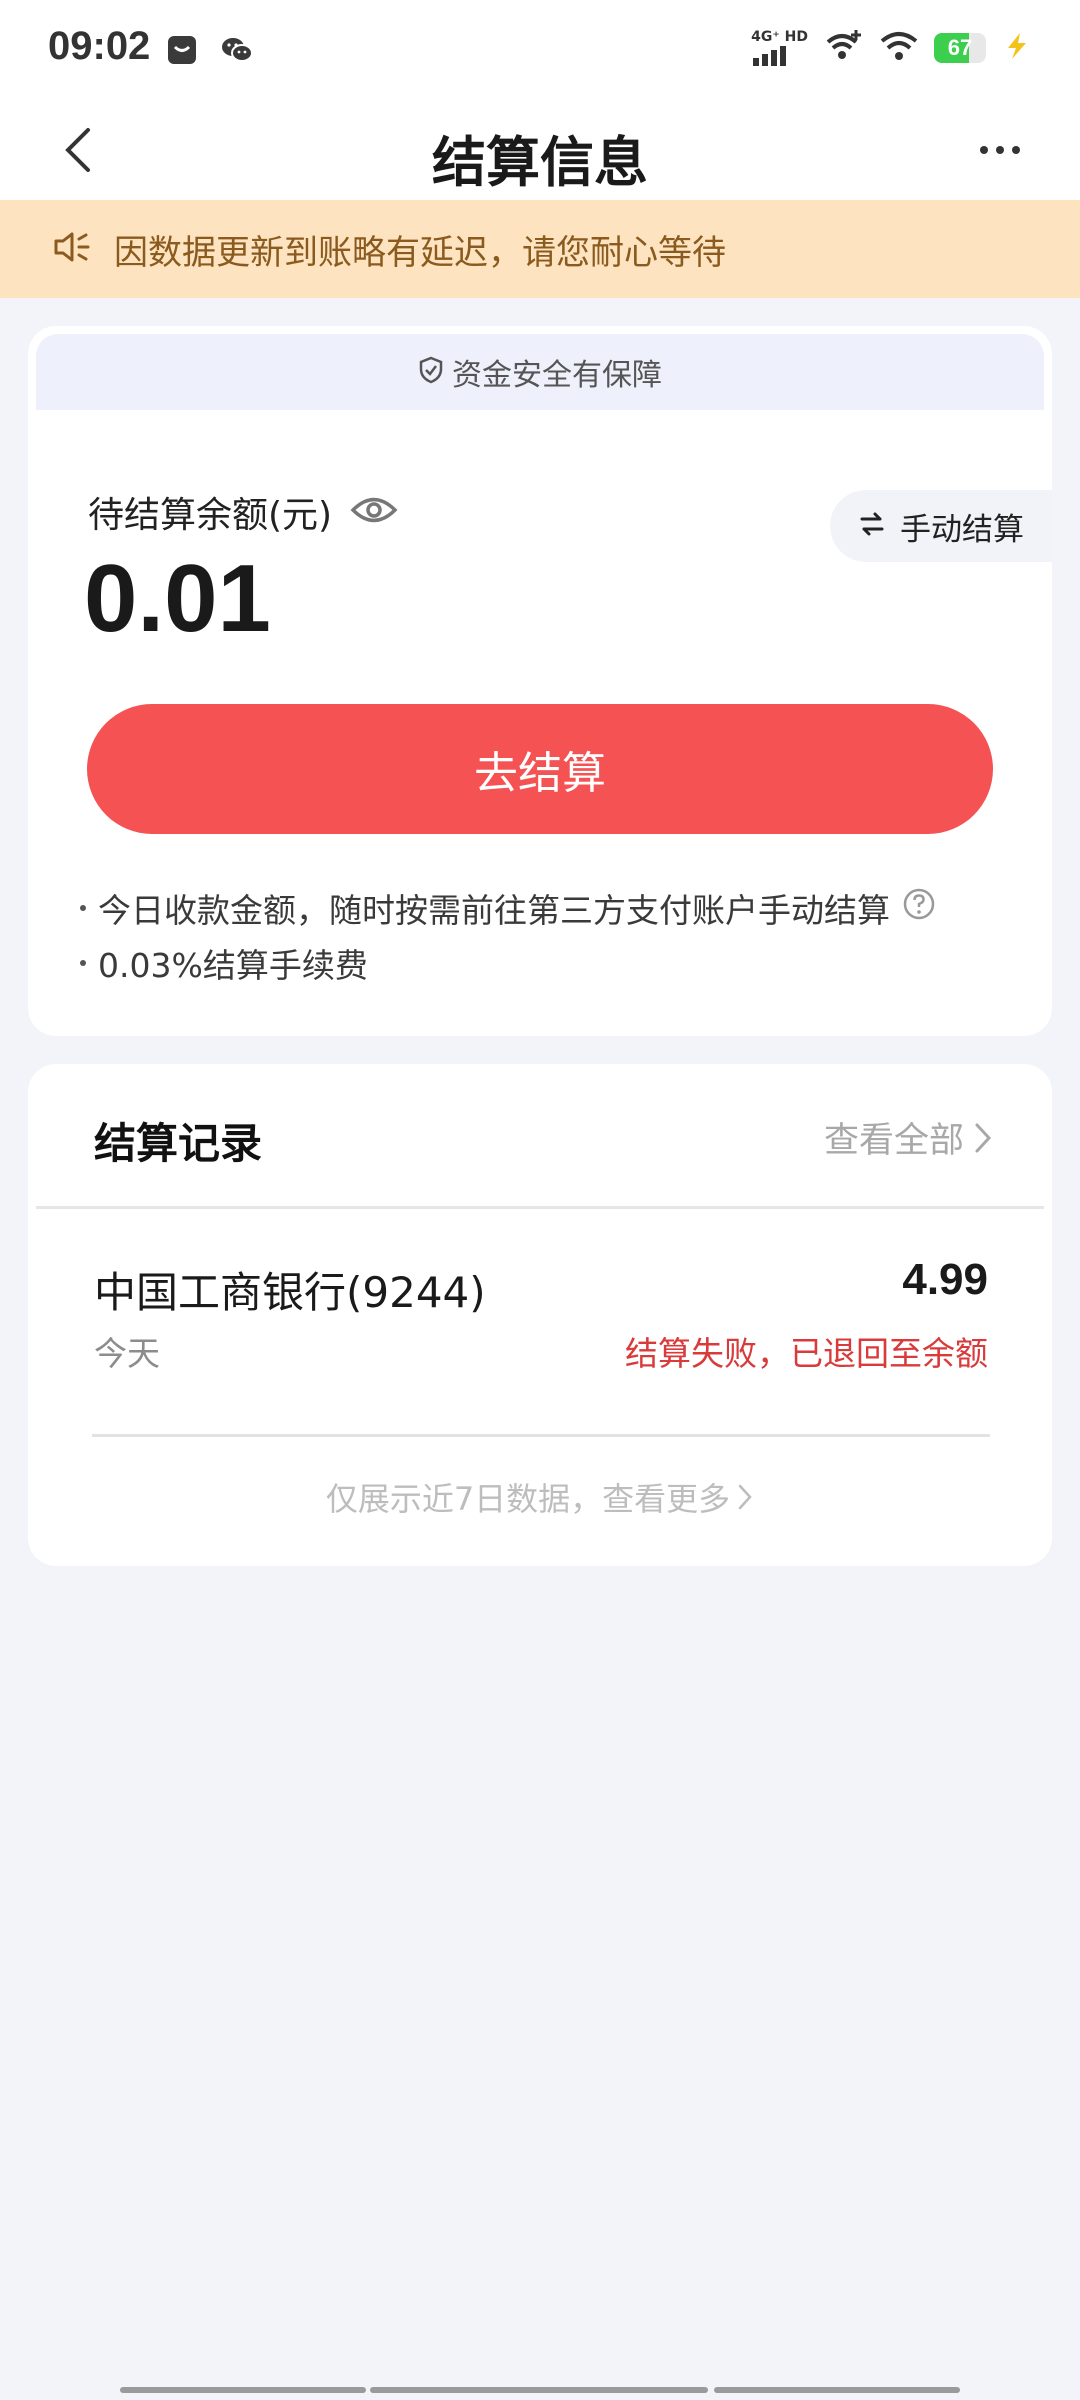 The width and height of the screenshot is (1080, 2400). Describe the element at coordinates (210, 515) in the screenshot. I see `balance-label-text: 待结算余额(元)` at that location.